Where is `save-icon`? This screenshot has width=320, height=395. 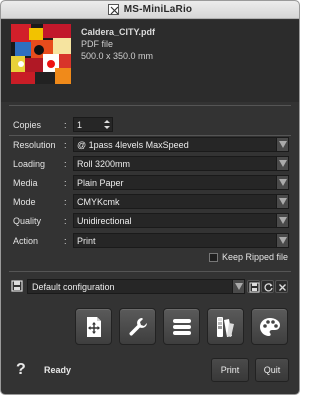
save-icon is located at coordinates (254, 287).